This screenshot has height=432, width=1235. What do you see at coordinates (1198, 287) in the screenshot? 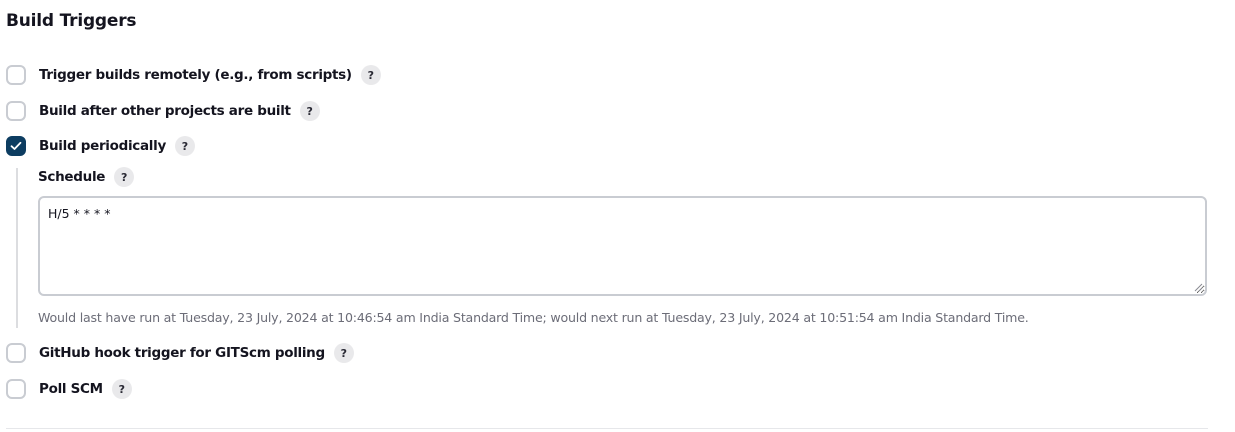
I see `resize-grip-icon` at bounding box center [1198, 287].